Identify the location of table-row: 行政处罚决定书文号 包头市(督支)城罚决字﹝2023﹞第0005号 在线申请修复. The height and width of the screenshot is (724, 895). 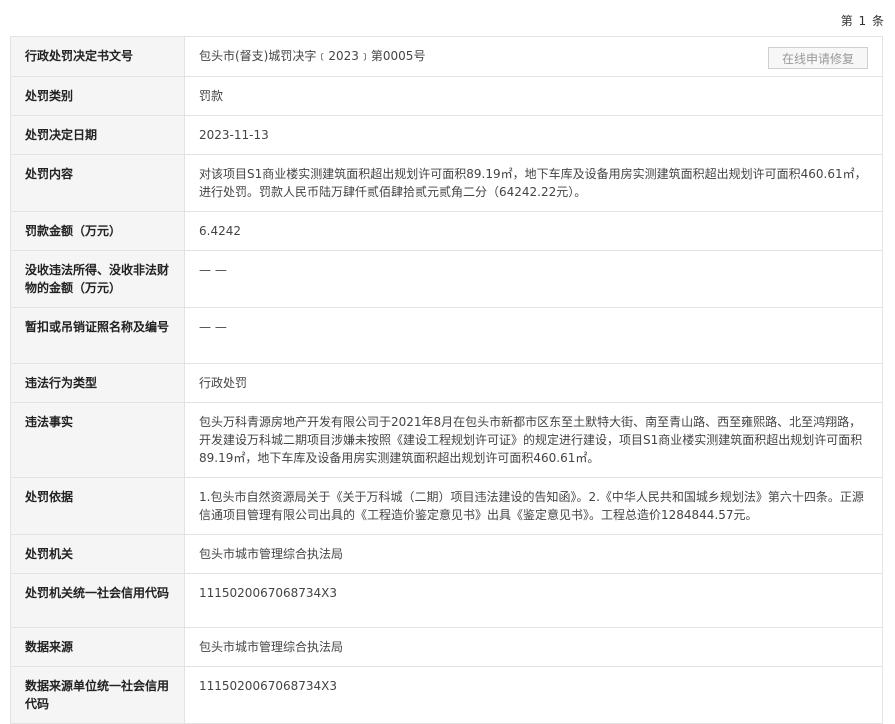
(446, 56).